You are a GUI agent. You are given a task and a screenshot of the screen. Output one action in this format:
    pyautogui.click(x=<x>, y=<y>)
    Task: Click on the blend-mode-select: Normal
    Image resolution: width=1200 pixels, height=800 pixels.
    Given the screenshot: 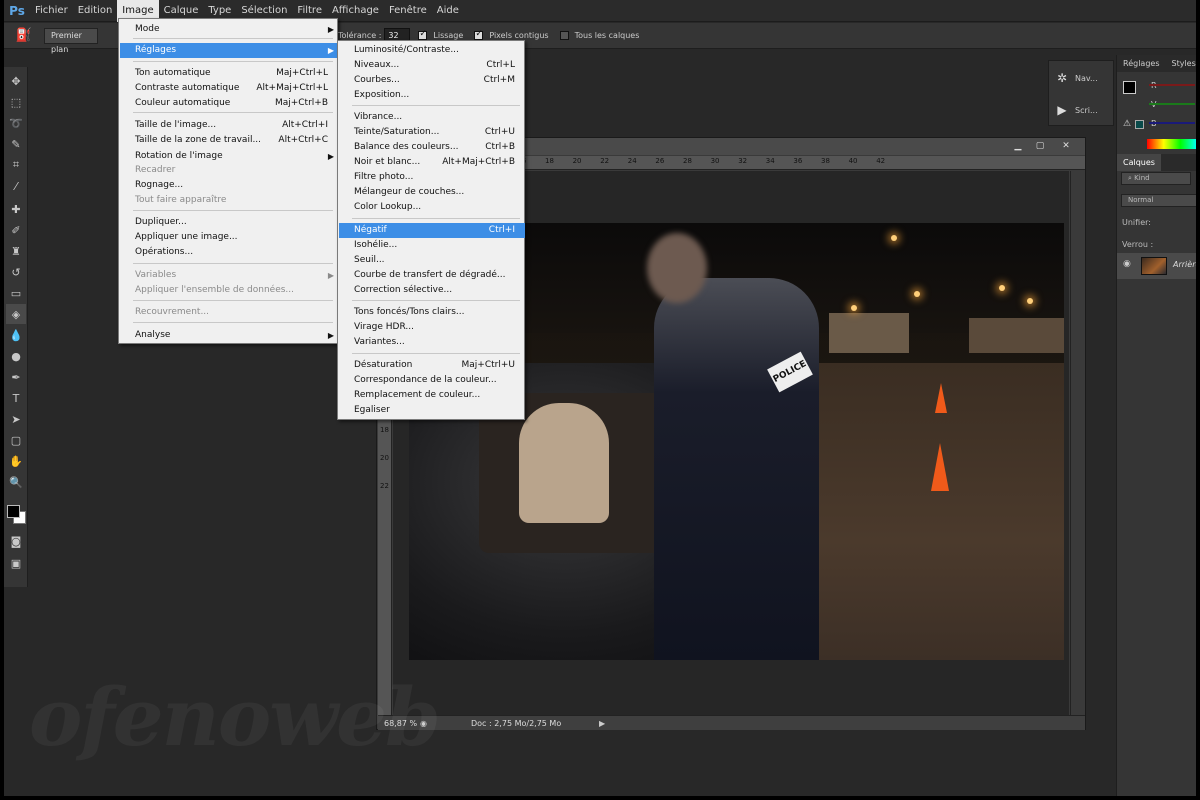 What is the action you would take?
    pyautogui.click(x=1158, y=200)
    